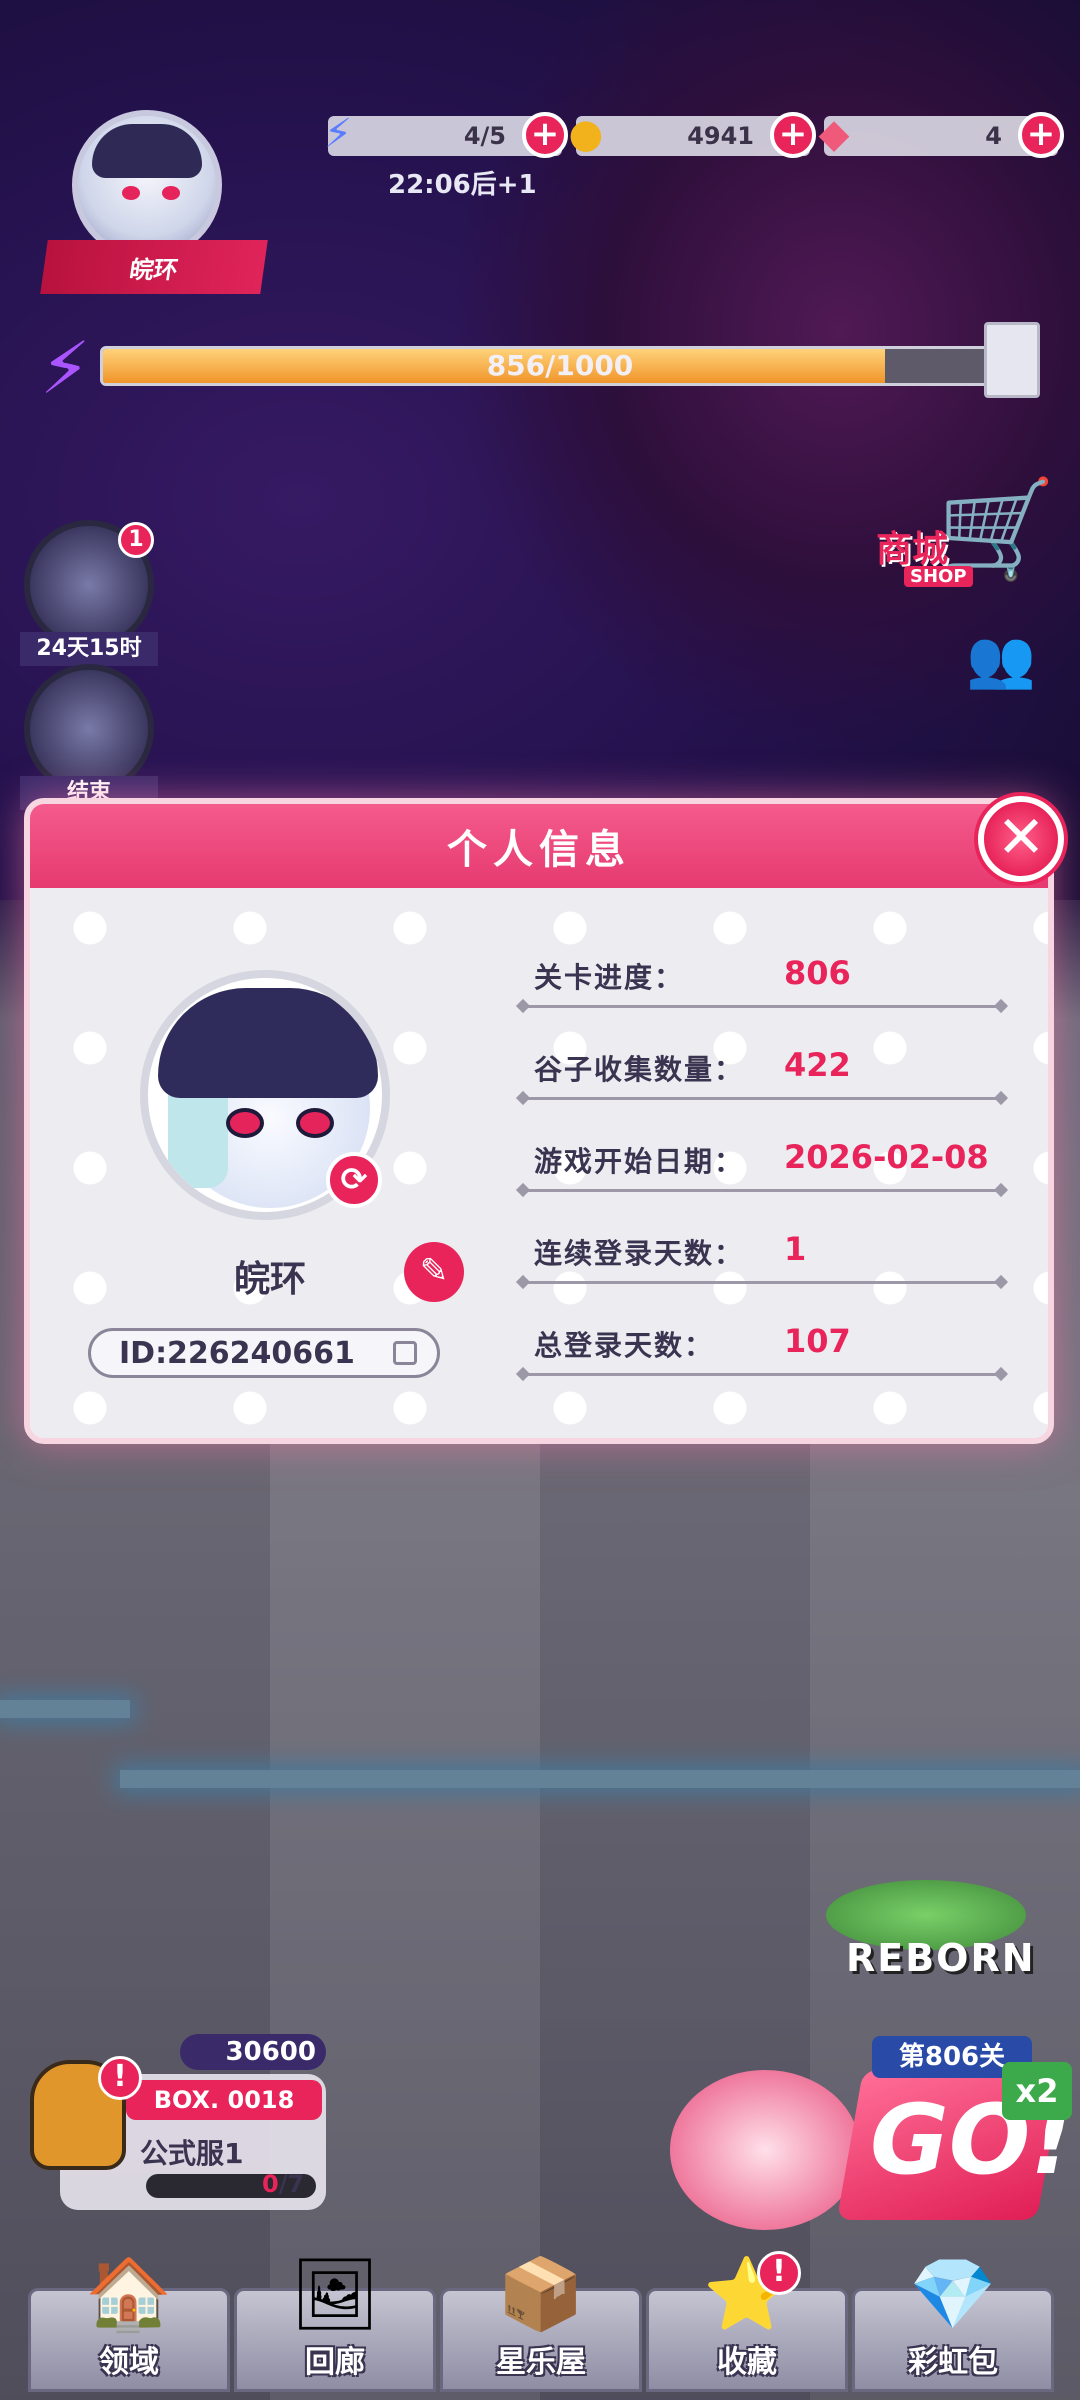  I want to click on rainbow-pack-icon: 💎, so click(953, 2294).